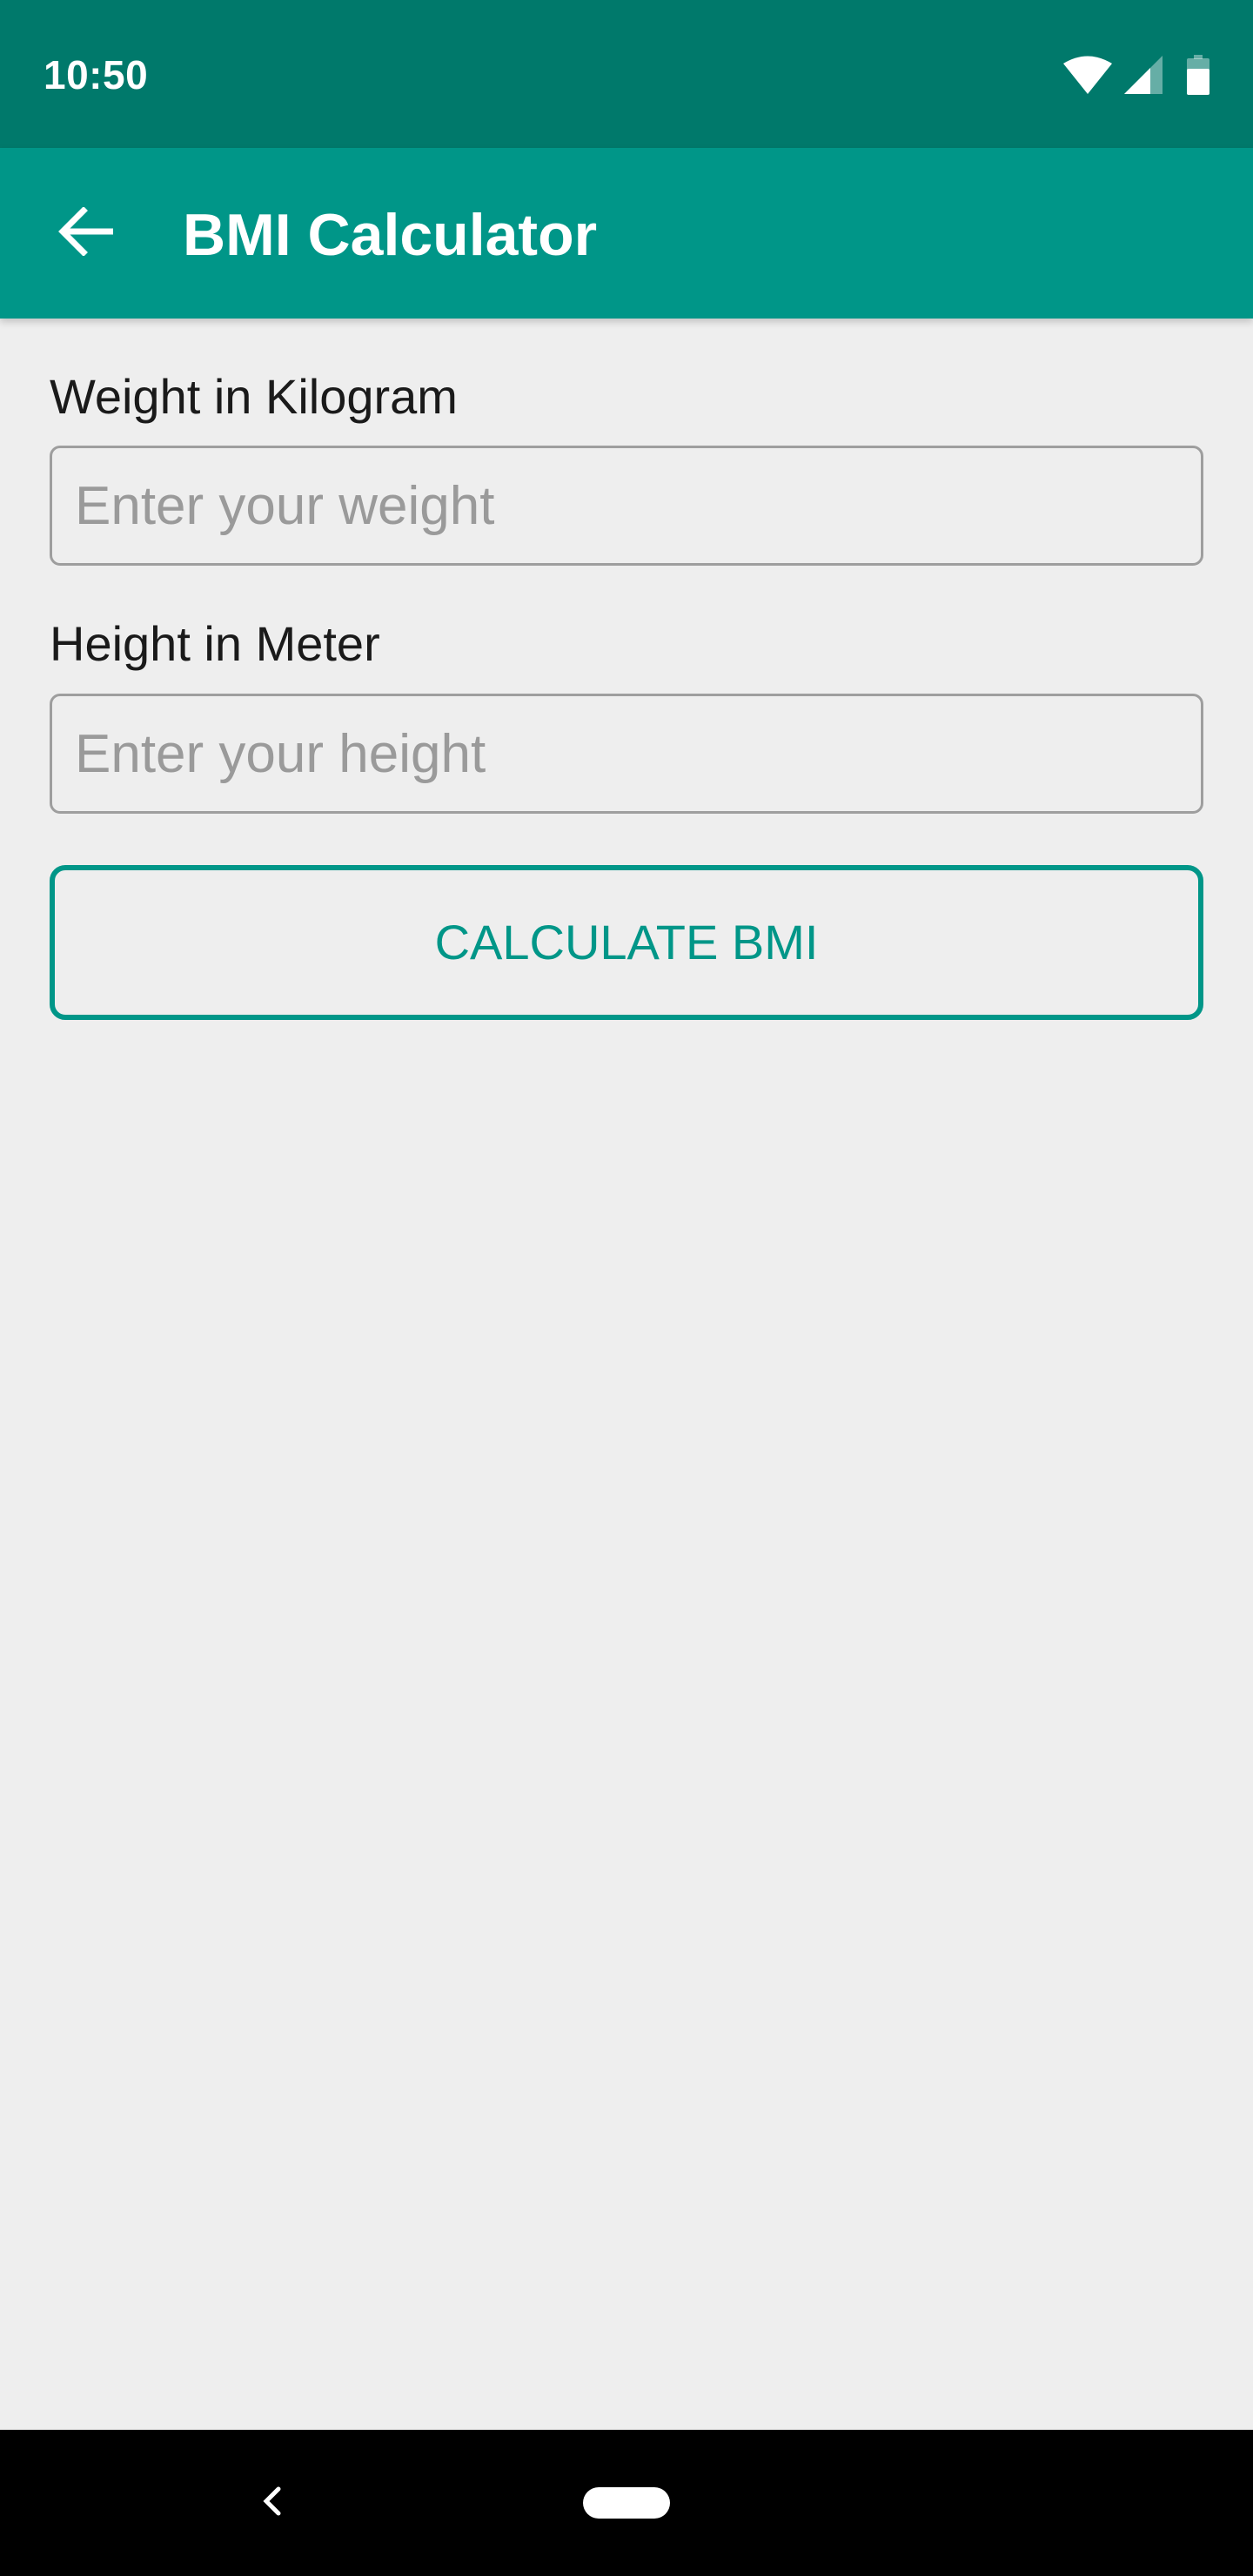 This screenshot has width=1253, height=2576. I want to click on status-time: 10:50, so click(96, 74).